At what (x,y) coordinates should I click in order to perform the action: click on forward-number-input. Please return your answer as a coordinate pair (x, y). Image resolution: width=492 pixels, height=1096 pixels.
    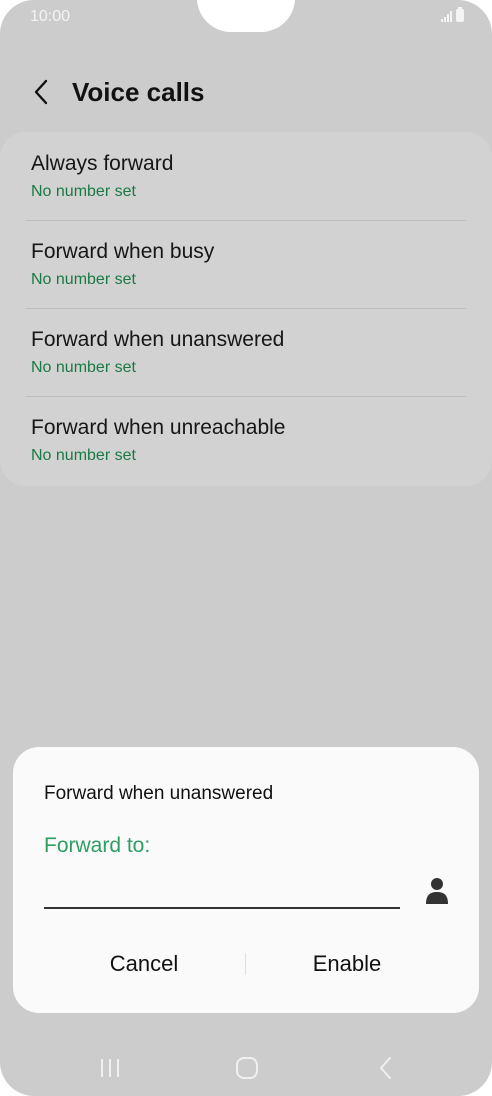
    Looking at the image, I should click on (222, 891).